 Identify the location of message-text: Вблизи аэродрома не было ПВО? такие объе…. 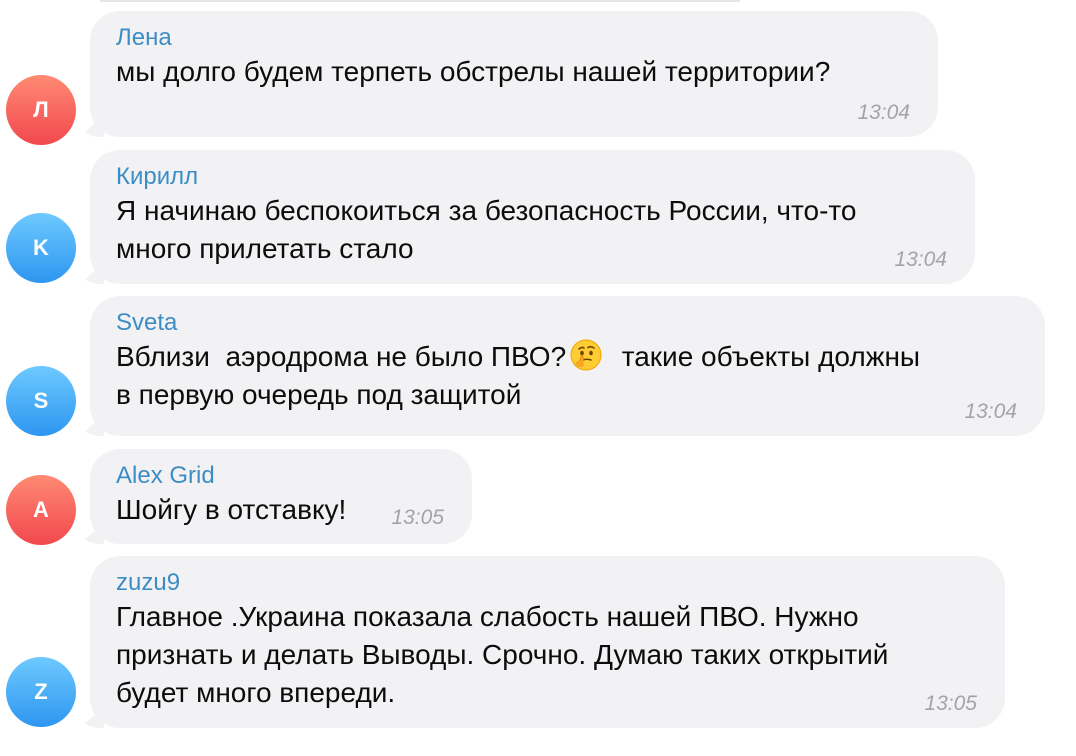
(567, 376).